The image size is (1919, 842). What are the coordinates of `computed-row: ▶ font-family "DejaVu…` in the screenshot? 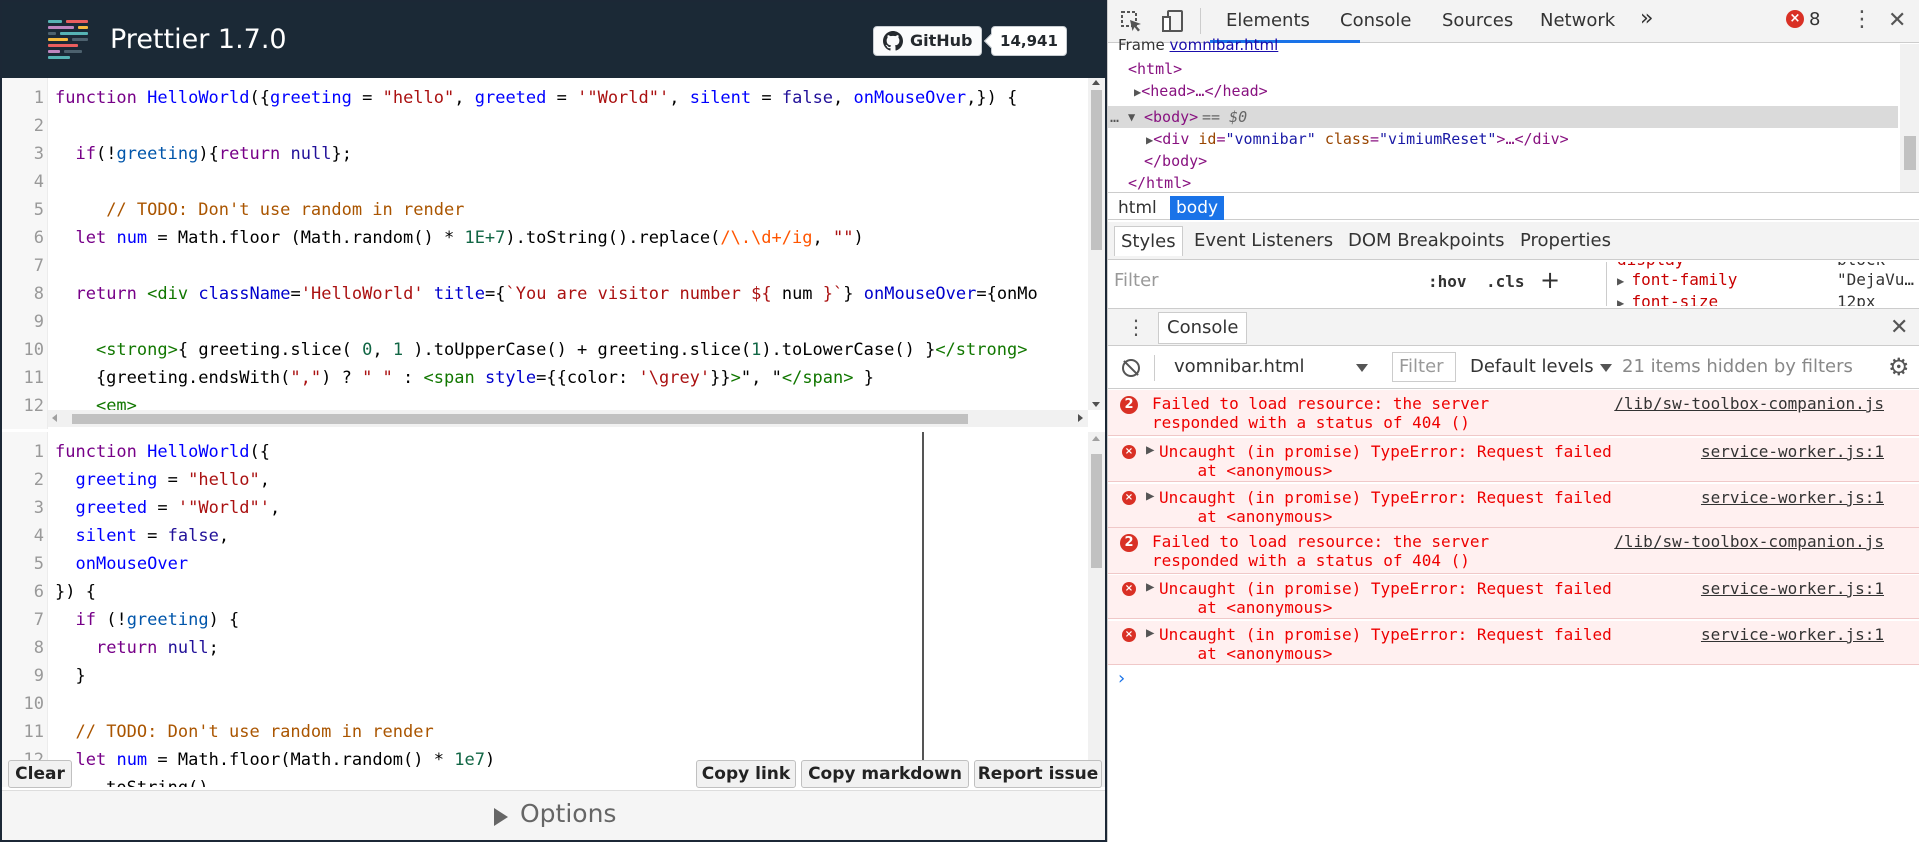 It's located at (1765, 279).